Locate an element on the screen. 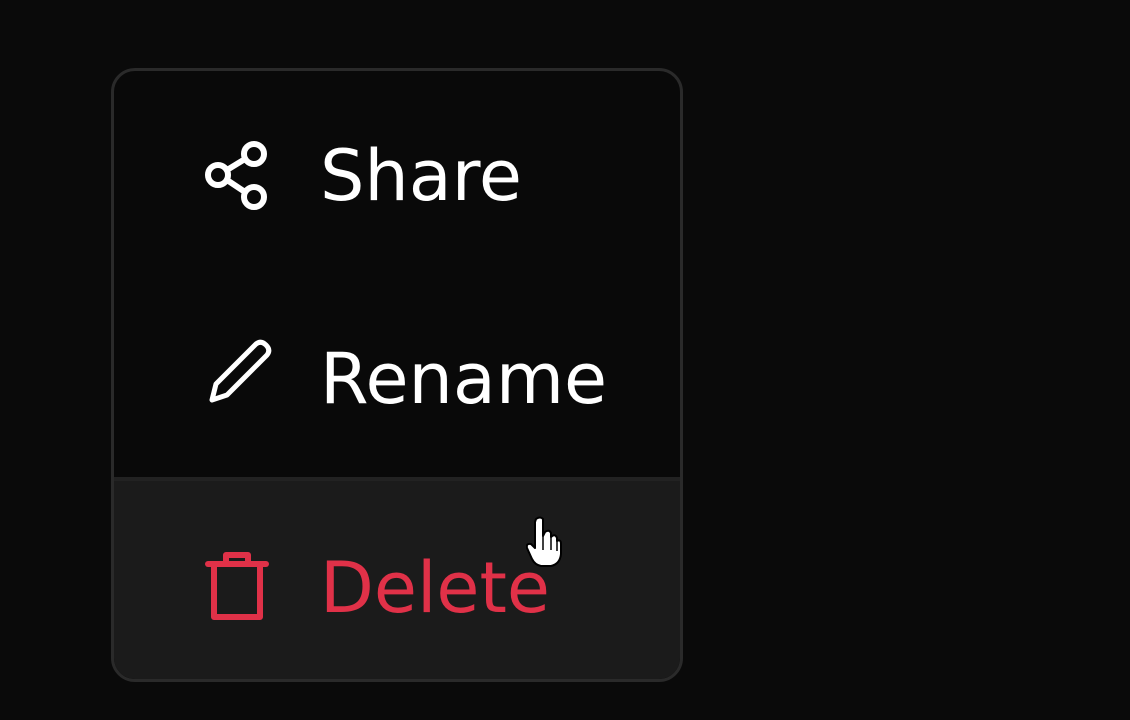 This screenshot has height=720, width=1130. menu-item-label: Rename is located at coordinates (464, 379).